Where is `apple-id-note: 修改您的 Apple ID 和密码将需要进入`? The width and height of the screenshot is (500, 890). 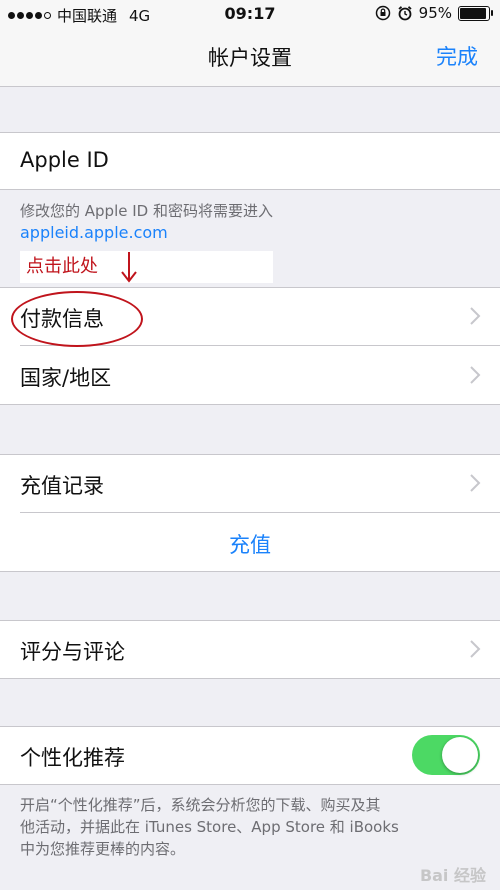
apple-id-note: 修改您的 Apple ID 和密码将需要进入 is located at coordinates (146, 211).